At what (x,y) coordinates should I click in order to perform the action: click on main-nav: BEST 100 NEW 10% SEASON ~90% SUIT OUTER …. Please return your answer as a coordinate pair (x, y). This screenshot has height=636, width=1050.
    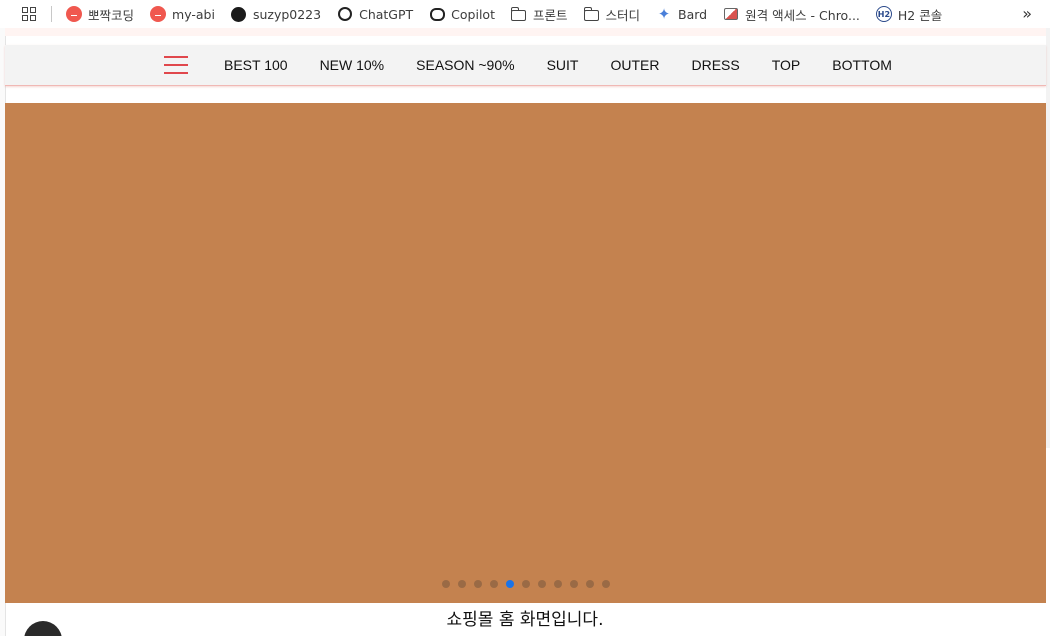
    Looking at the image, I should click on (525, 65).